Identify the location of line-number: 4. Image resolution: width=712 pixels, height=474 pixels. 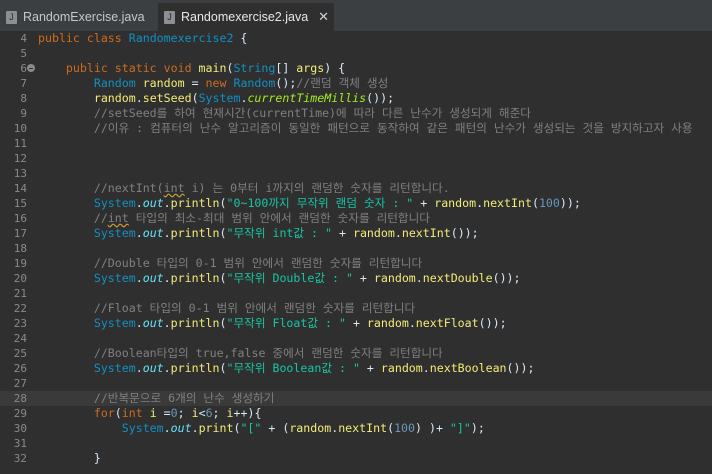
(23, 38).